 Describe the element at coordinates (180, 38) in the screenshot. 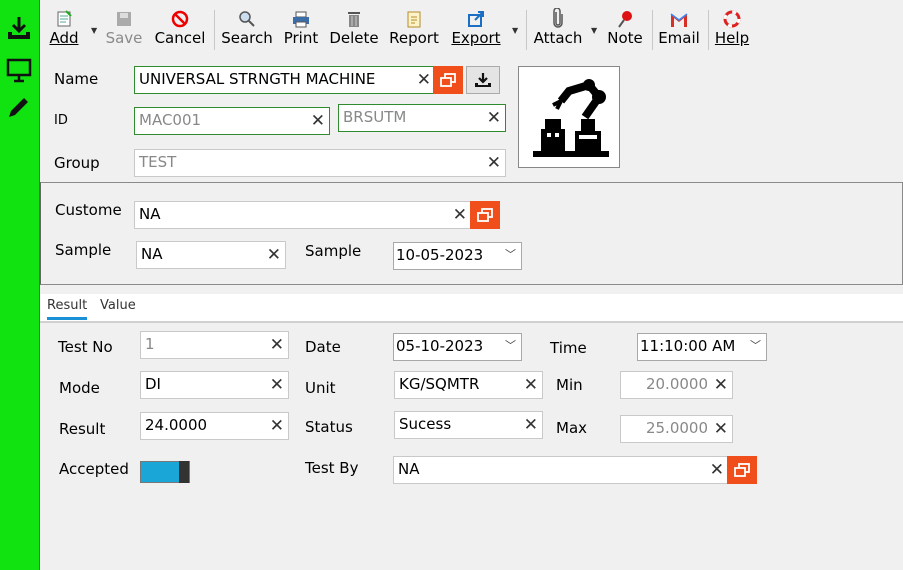

I see `cancel-label: Cancel` at that location.